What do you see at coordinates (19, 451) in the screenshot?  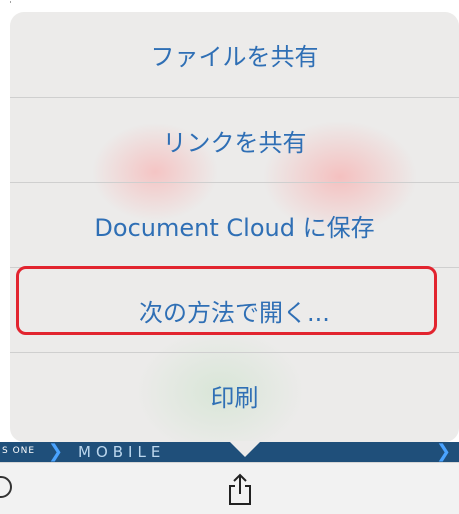 I see `banner-left-text: S ONE` at bounding box center [19, 451].